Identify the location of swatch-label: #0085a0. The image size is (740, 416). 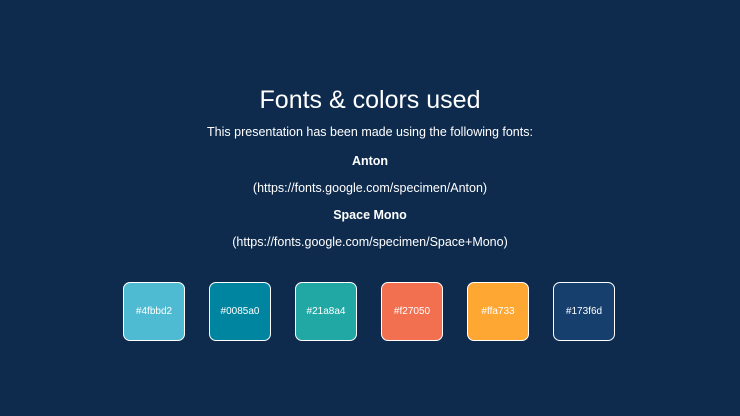
(240, 311).